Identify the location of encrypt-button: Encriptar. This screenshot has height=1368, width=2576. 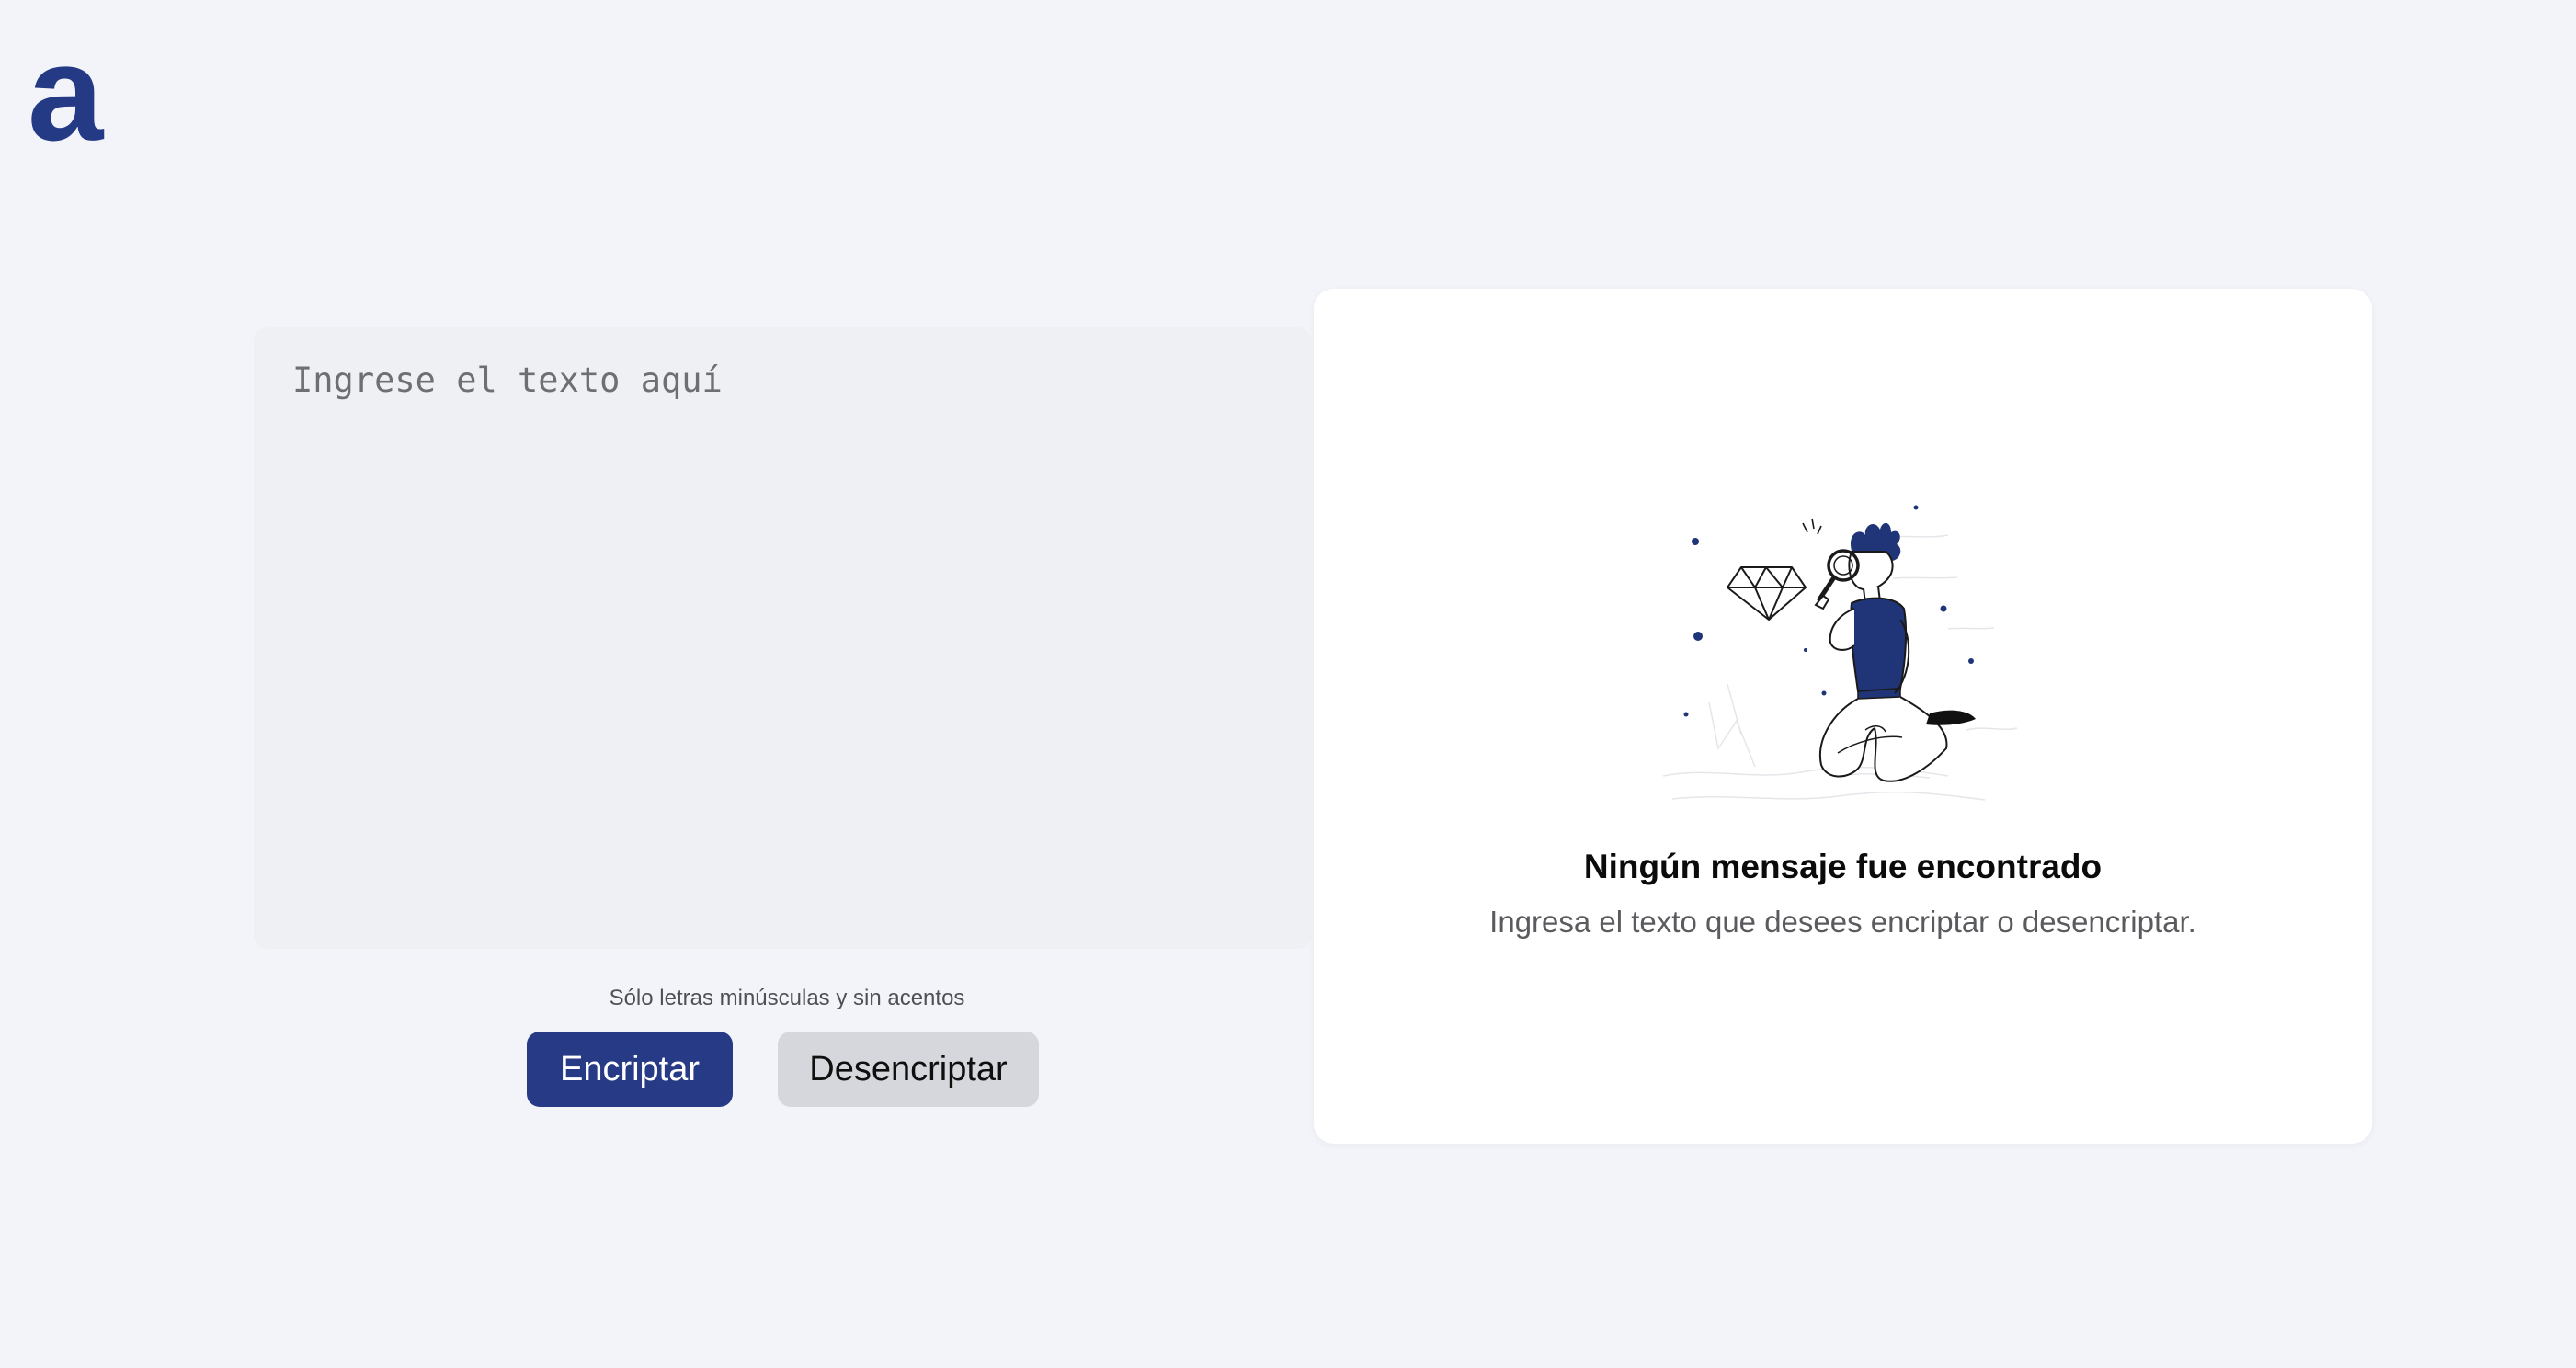
(630, 1069).